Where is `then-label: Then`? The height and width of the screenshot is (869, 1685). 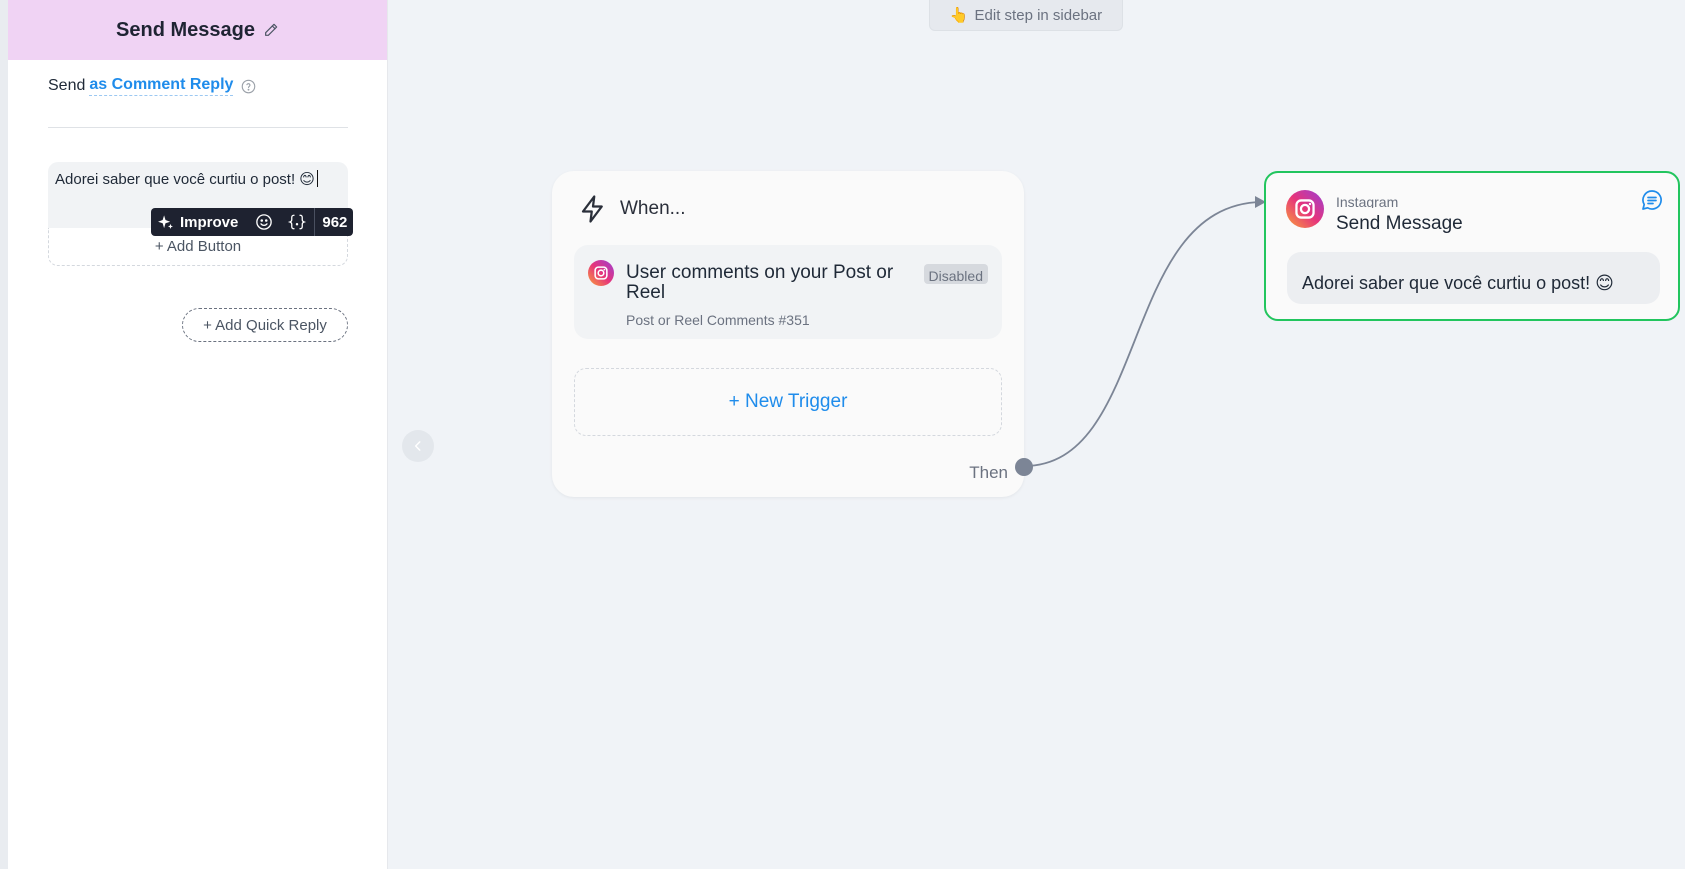 then-label: Then is located at coordinates (988, 472).